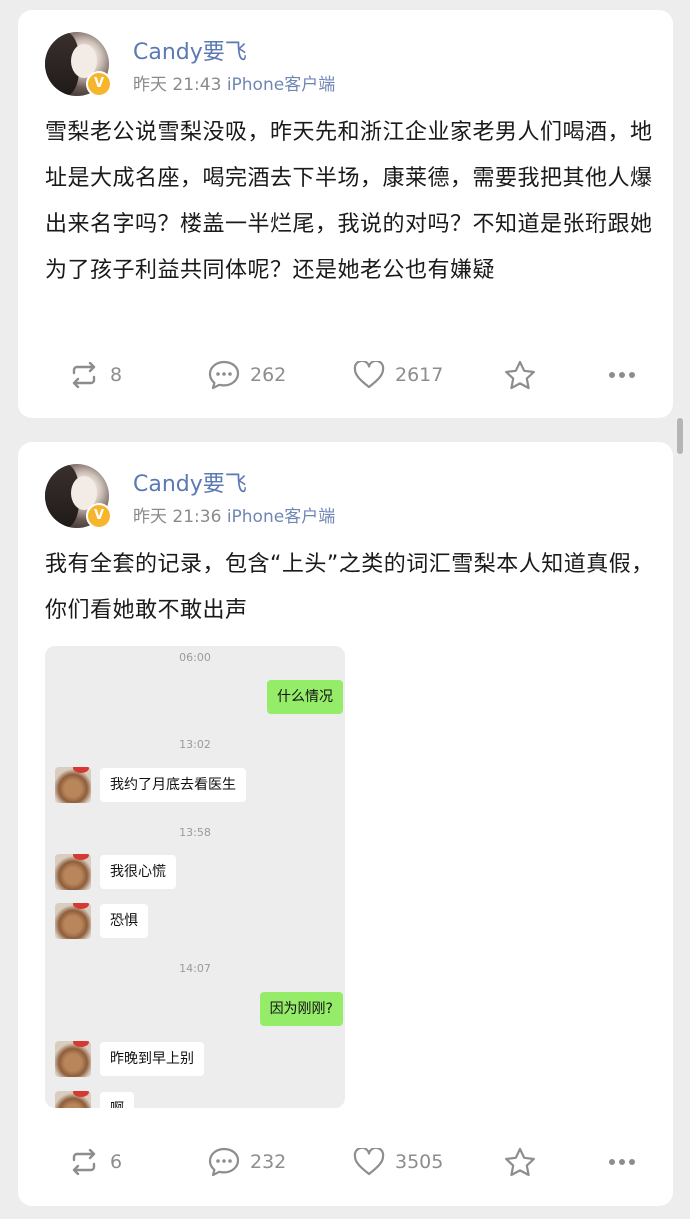  What do you see at coordinates (173, 785) in the screenshot?
I see `chat-bubble-received: 我约了月底去看医生` at bounding box center [173, 785].